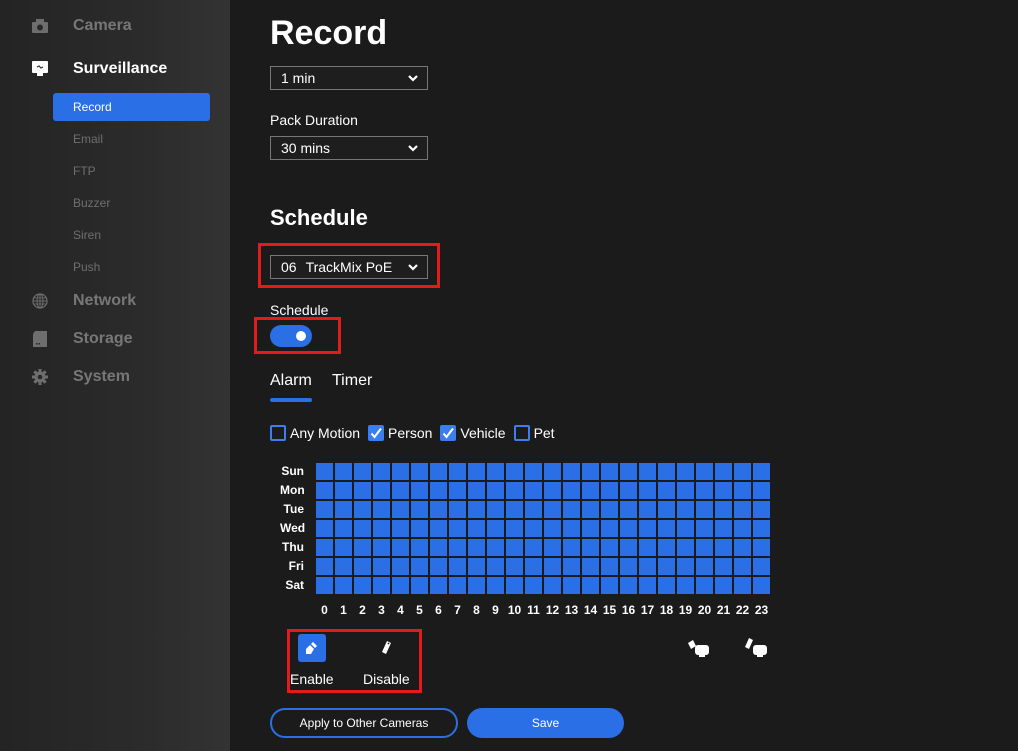 The image size is (1018, 751). Describe the element at coordinates (514, 610) in the screenshot. I see `hour-label: 10` at that location.